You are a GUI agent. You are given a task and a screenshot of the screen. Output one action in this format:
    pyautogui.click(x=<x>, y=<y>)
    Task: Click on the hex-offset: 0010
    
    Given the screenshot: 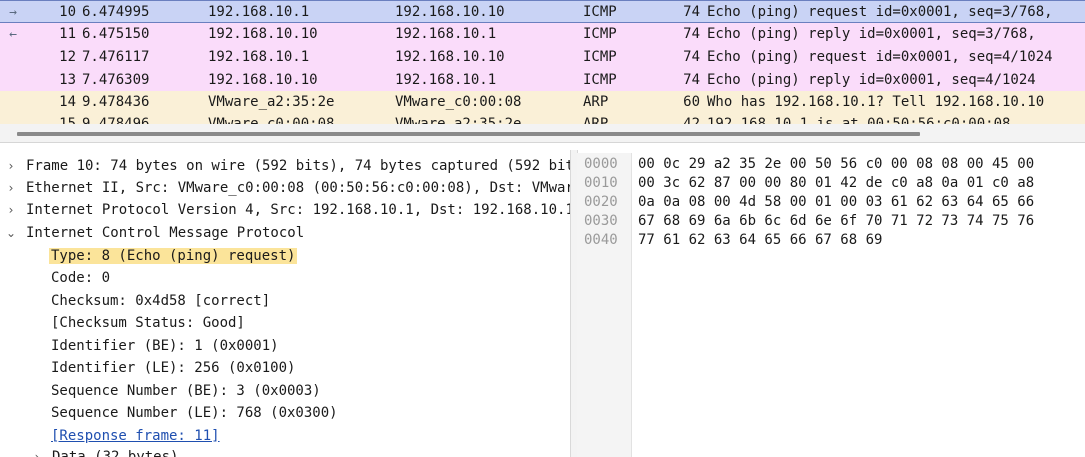 What is the action you would take?
    pyautogui.click(x=601, y=183)
    